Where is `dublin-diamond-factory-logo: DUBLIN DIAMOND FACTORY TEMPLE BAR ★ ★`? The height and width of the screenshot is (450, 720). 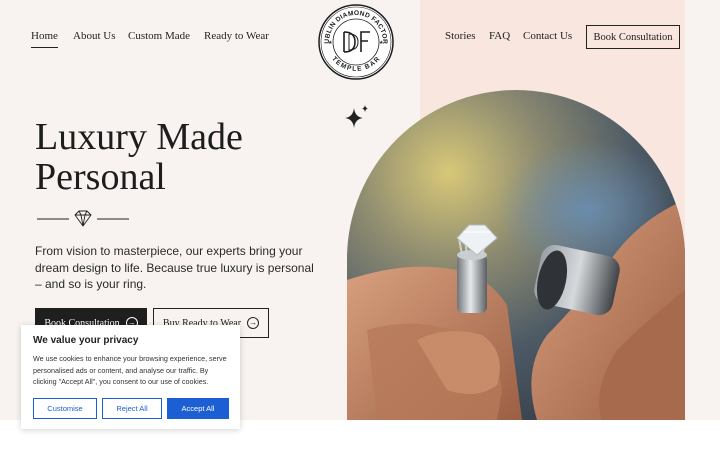
dublin-diamond-factory-logo: DUBLIN DIAMOND FACTORY TEMPLE BAR ★ ★ is located at coordinates (356, 42).